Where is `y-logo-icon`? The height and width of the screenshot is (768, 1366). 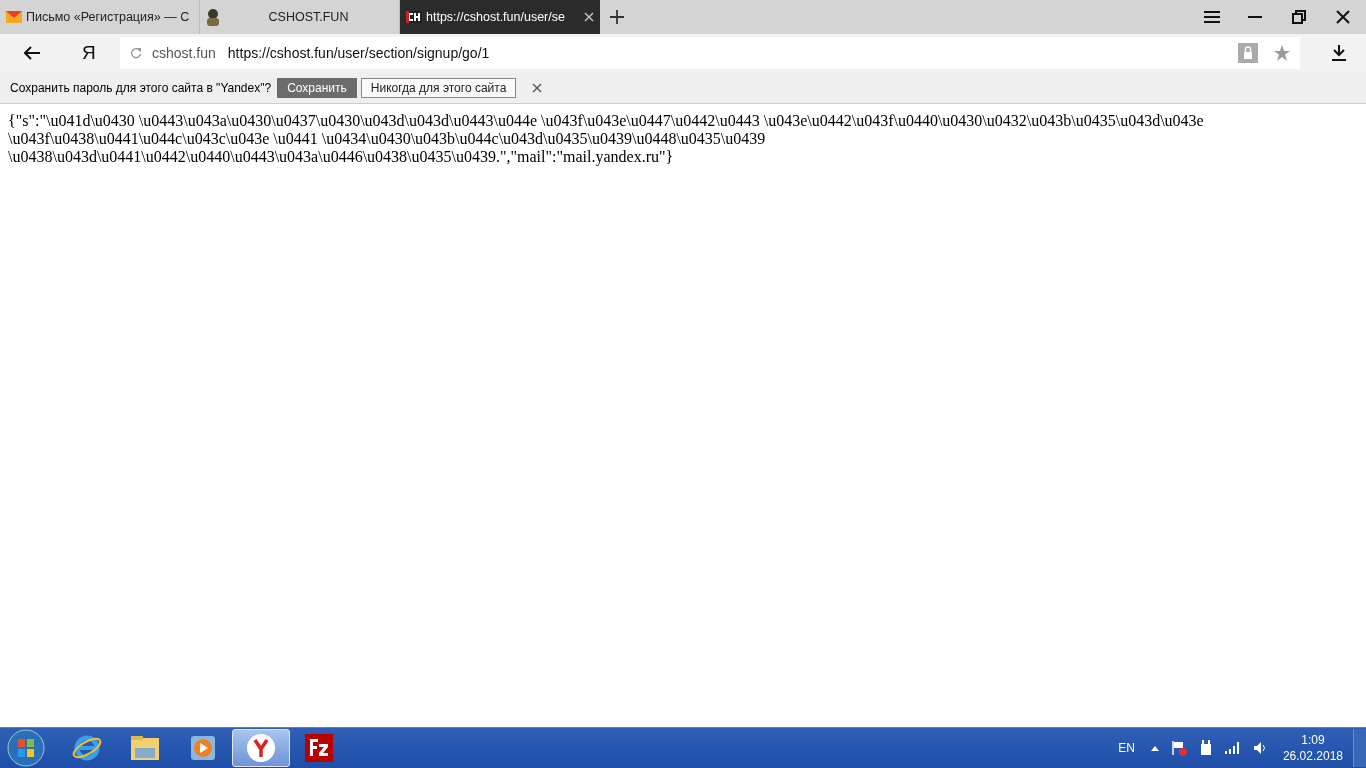 y-logo-icon is located at coordinates (261, 748).